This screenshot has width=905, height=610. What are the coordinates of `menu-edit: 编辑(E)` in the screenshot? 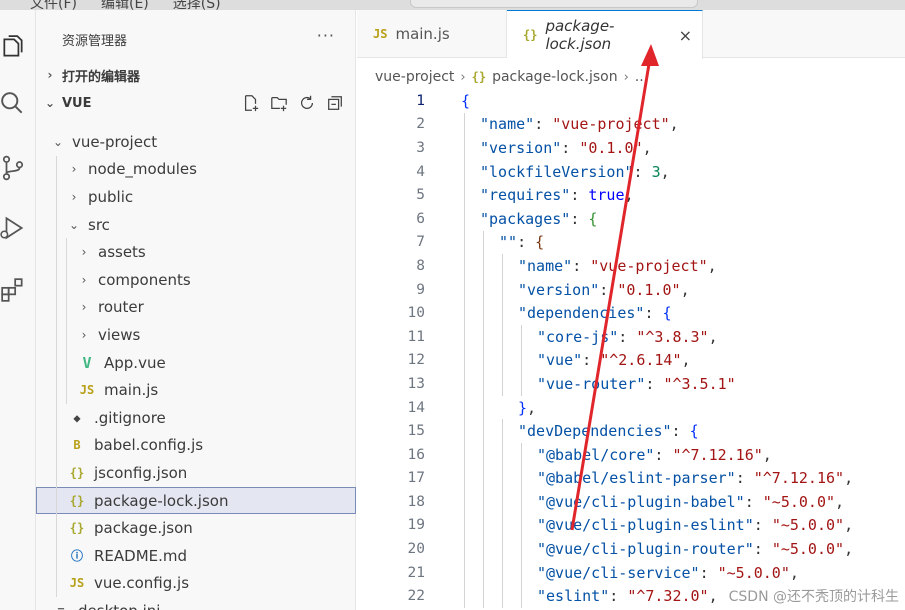 It's located at (125, 5).